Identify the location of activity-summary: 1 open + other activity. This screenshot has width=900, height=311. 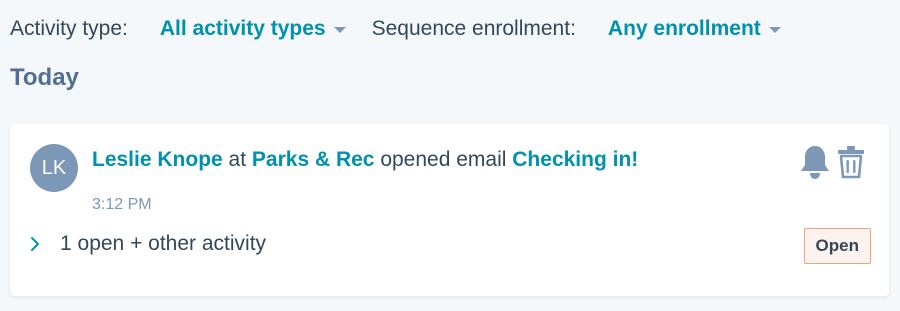
(163, 243).